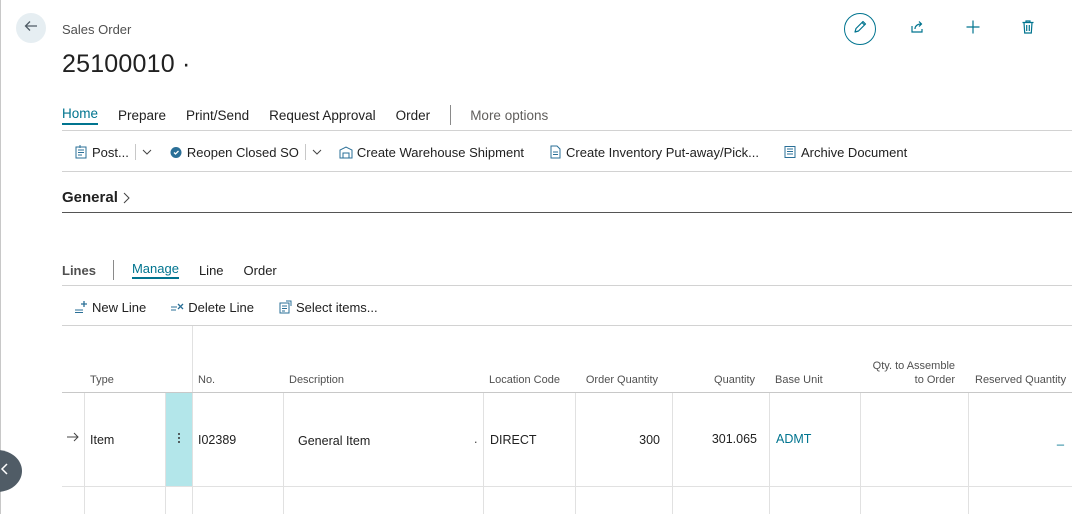  What do you see at coordinates (155, 270) in the screenshot?
I see `lines-tab-manage: Manage` at bounding box center [155, 270].